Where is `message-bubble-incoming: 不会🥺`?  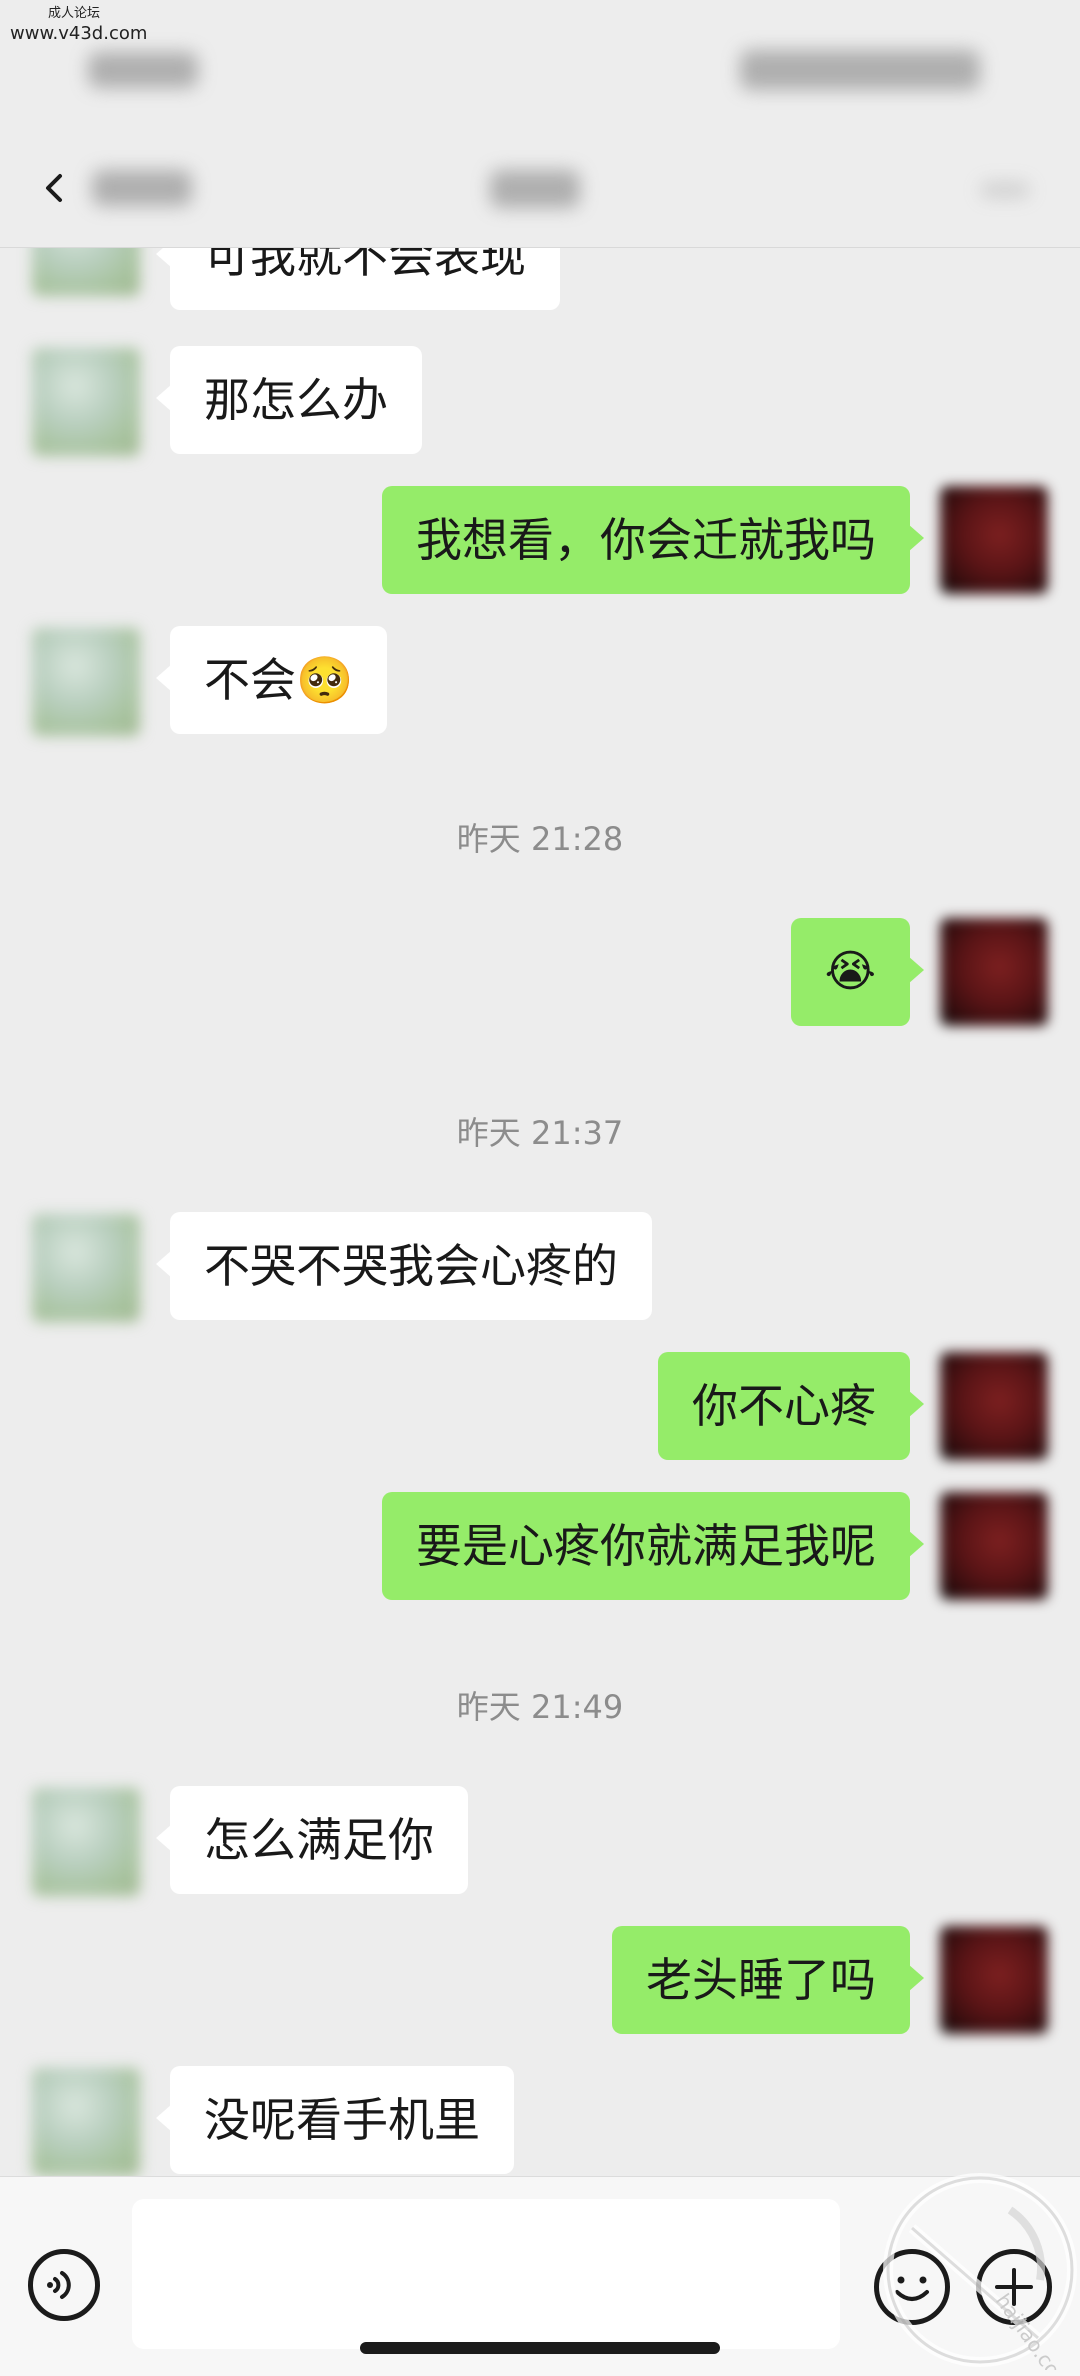
message-bubble-incoming: 不会🥺 is located at coordinates (271, 680).